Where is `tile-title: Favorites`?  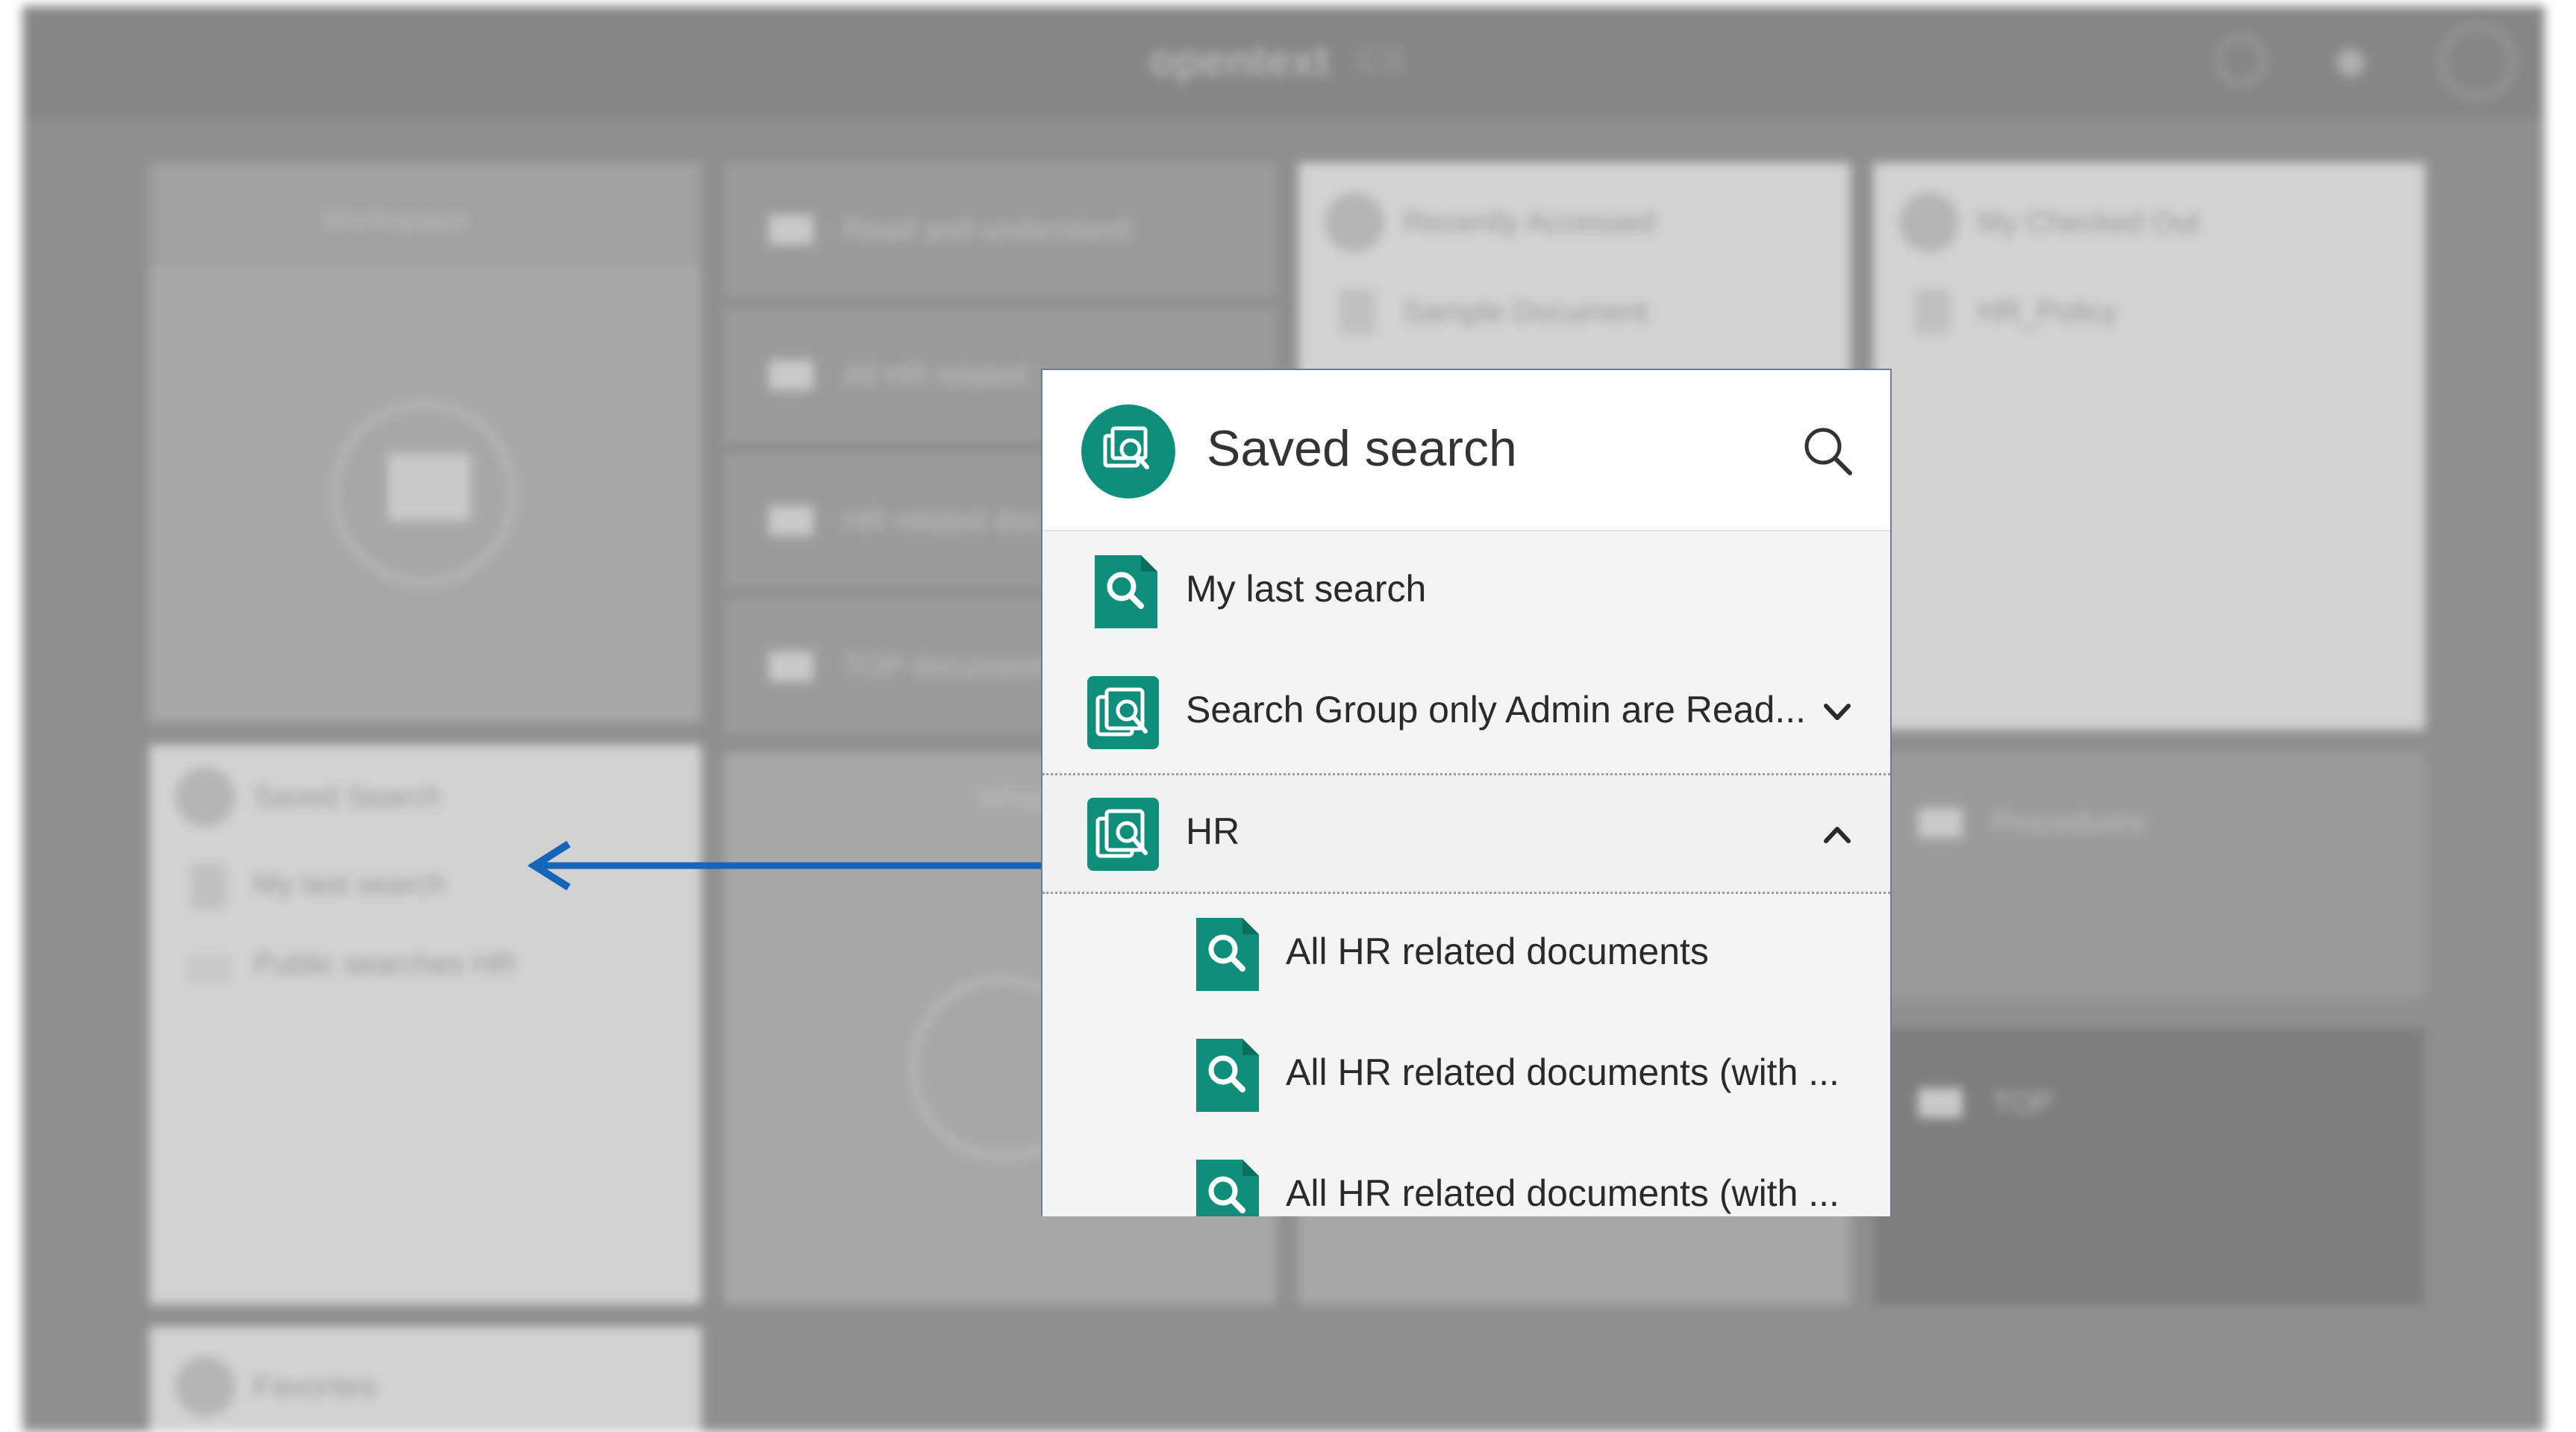
tile-title: Favorites is located at coordinates (315, 1386).